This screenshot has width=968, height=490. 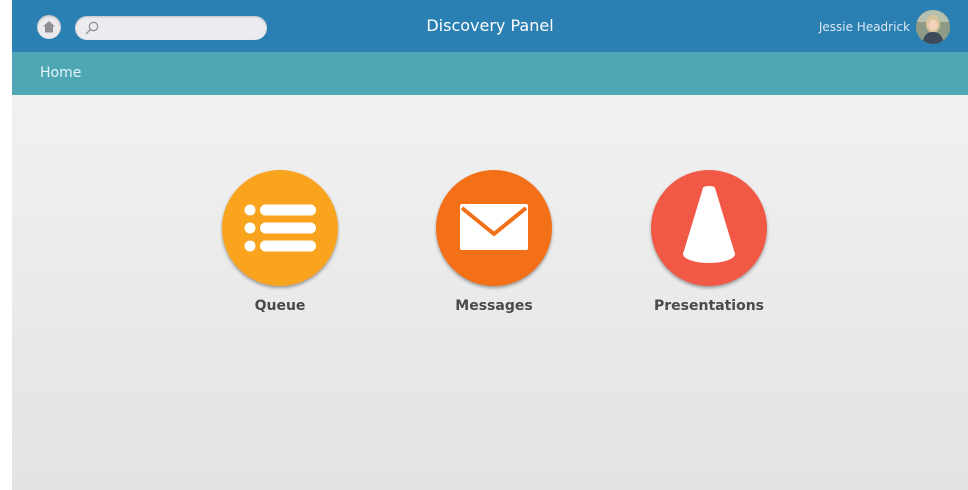 I want to click on presentations-label: Presentations, so click(x=708, y=306).